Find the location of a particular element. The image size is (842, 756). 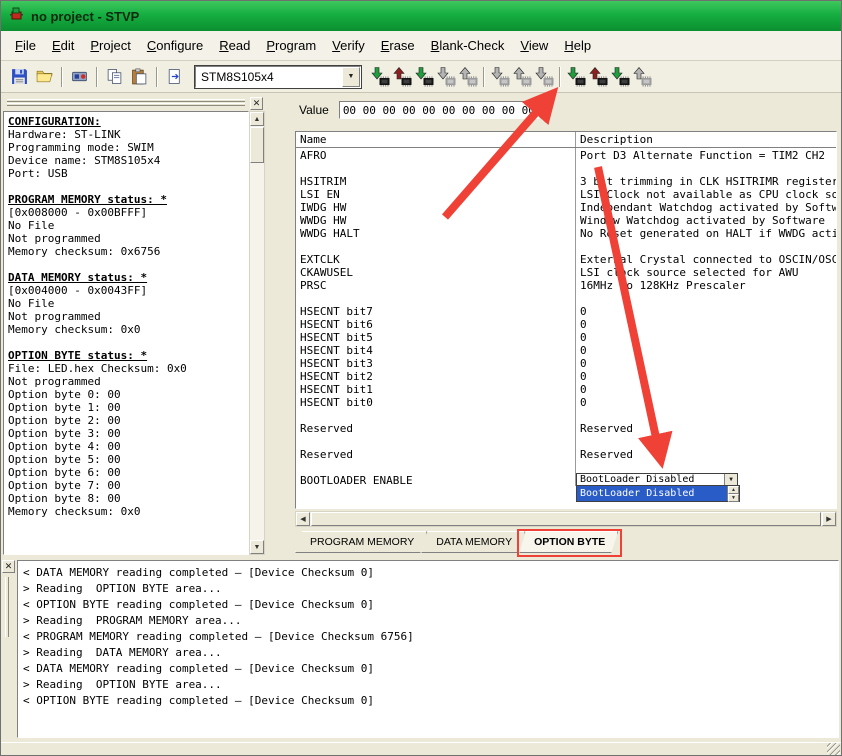

table-horizontal-scrollbar: ◀ ▶ is located at coordinates (566, 519).